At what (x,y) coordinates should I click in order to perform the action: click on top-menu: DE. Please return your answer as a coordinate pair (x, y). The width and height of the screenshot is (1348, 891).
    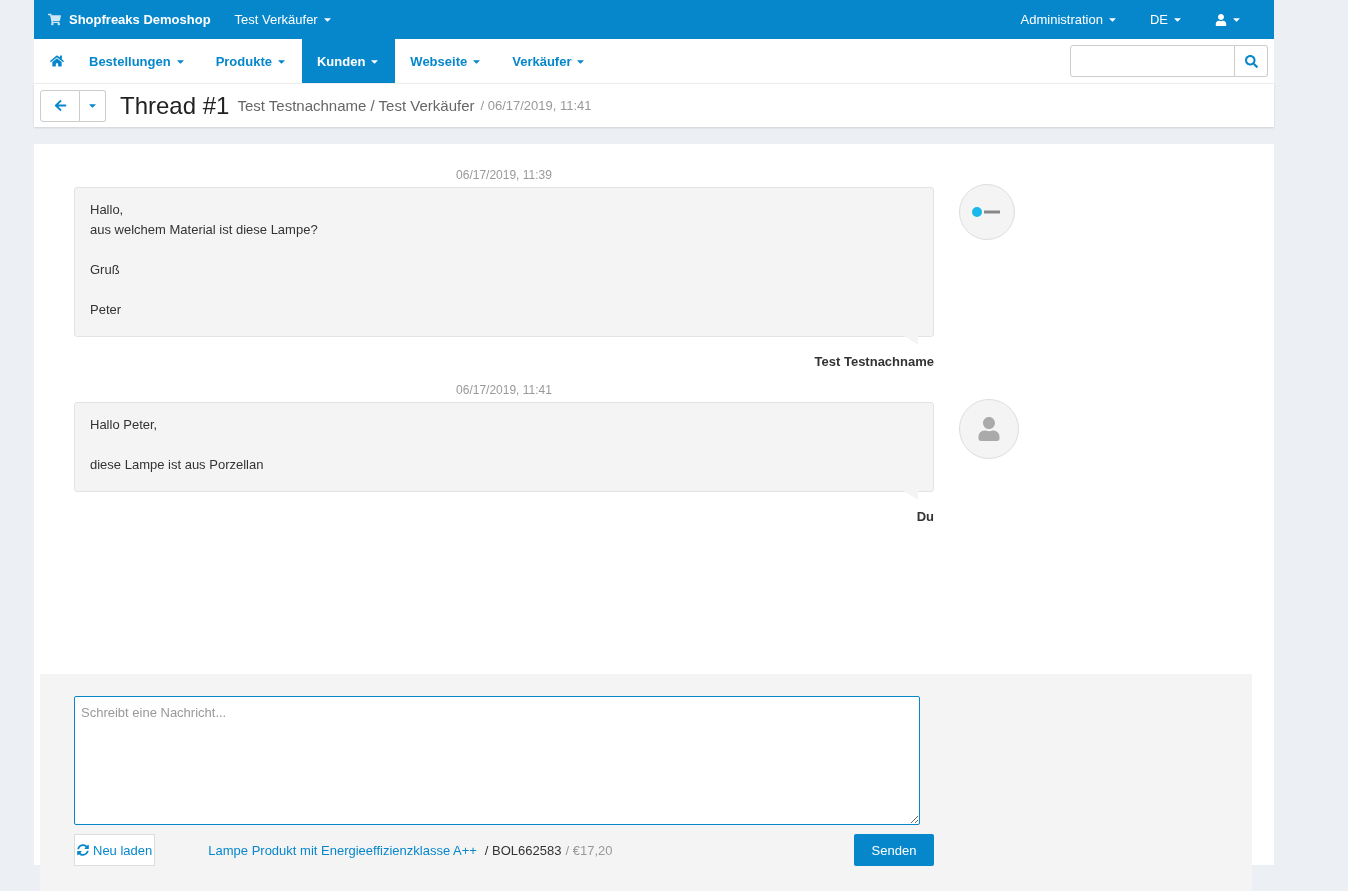
    Looking at the image, I should click on (1166, 19).